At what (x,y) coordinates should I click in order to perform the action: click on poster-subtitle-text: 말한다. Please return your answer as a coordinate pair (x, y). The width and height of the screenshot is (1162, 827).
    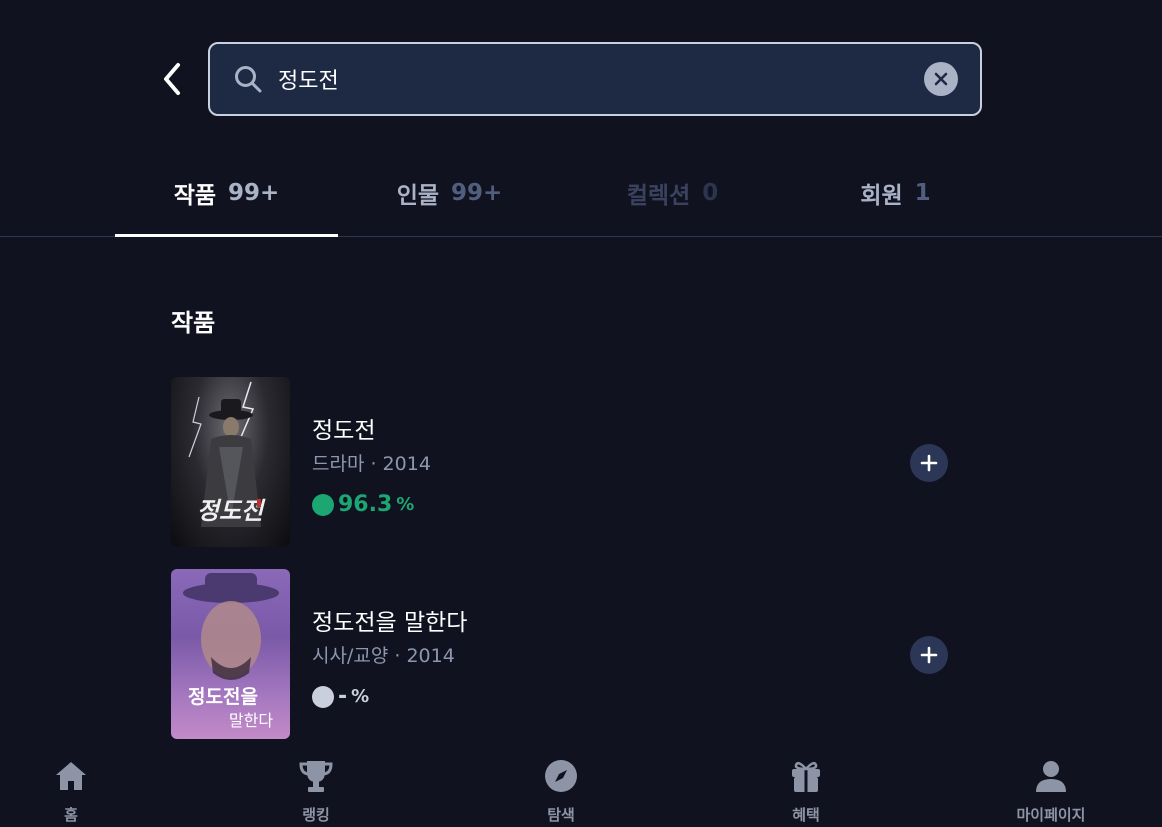
    Looking at the image, I should click on (251, 720).